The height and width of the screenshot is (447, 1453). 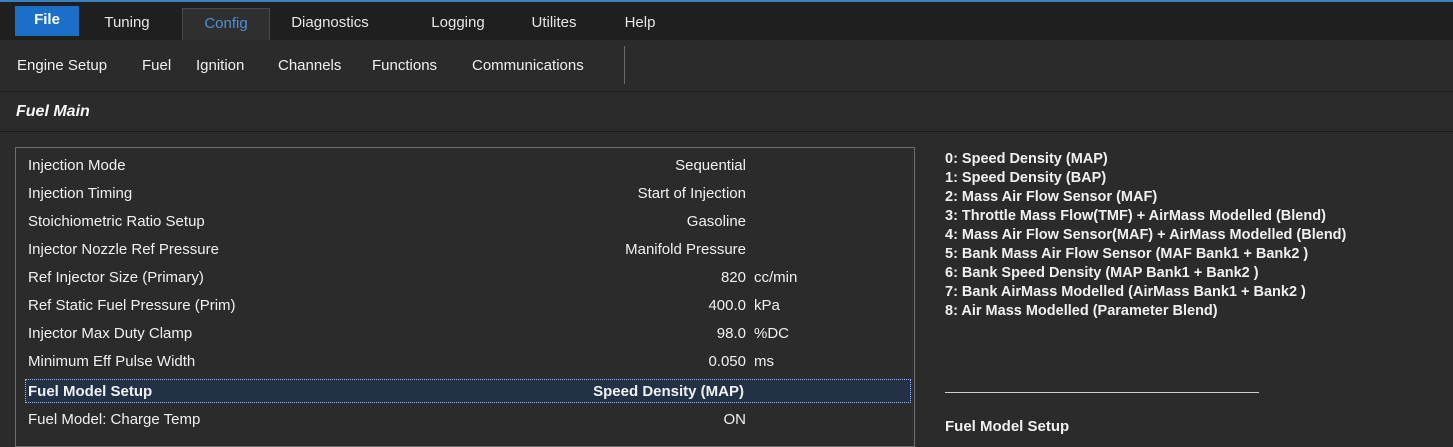 I want to click on param-row-min-eff-pulse-width: Minimum Eff Pulse Width 0.050 ms, so click(x=469, y=362).